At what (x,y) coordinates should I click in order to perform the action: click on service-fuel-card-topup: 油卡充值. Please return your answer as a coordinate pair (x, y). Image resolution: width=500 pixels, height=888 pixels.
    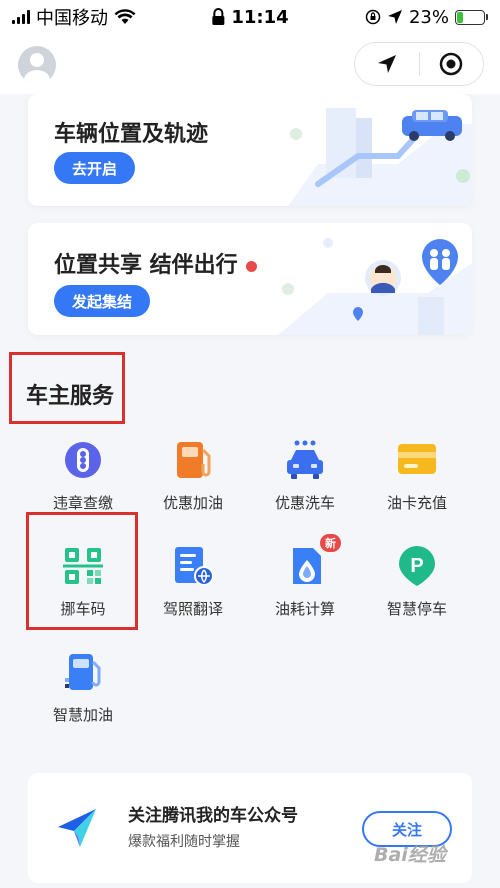
    Looking at the image, I should click on (417, 488).